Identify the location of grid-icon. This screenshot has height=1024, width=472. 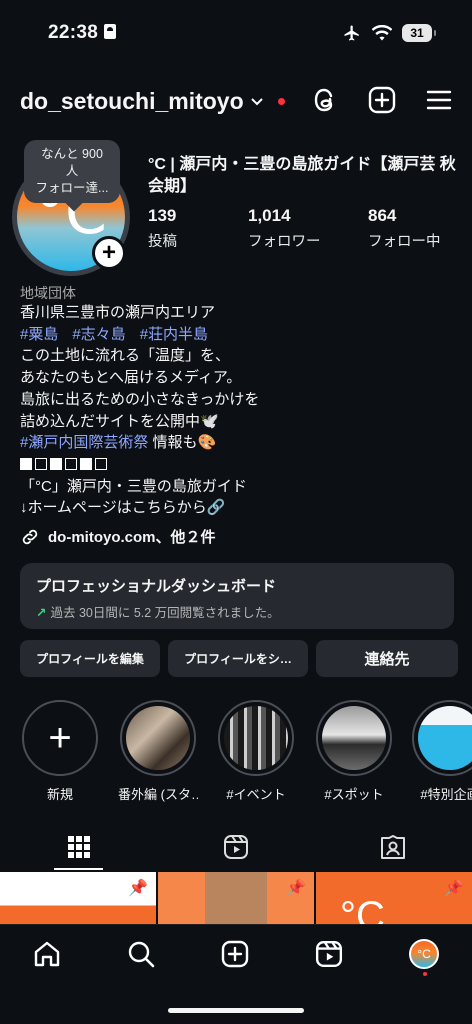
(78, 847).